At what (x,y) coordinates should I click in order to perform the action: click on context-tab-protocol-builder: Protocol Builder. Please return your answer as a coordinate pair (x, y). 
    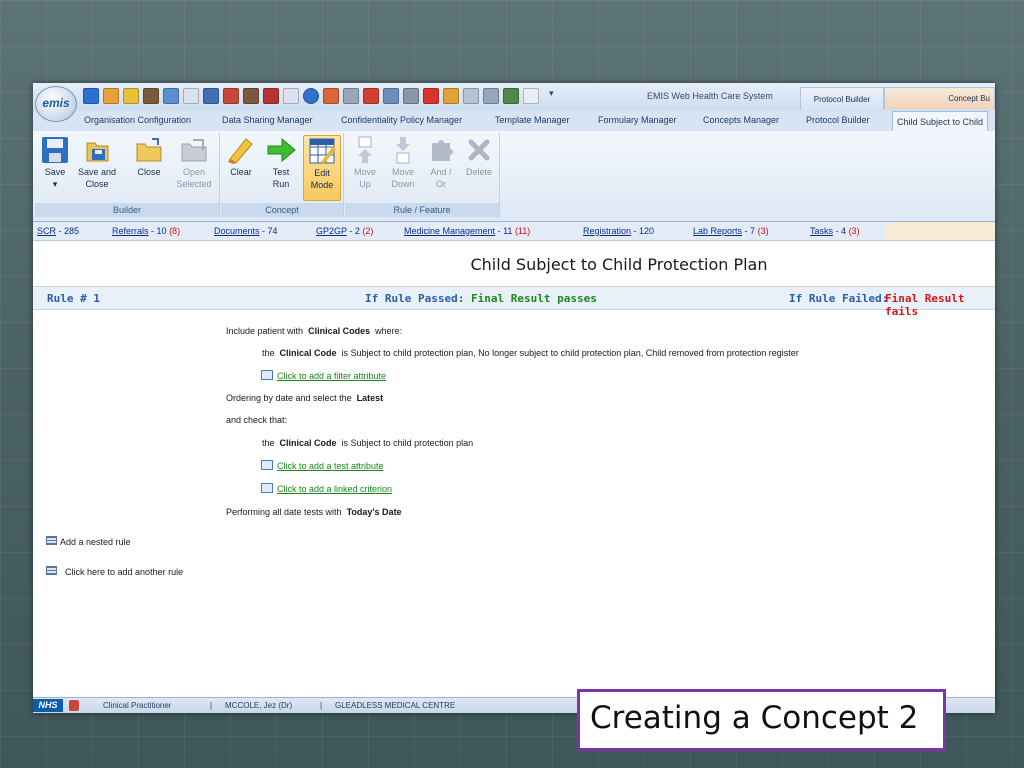
    Looking at the image, I should click on (842, 98).